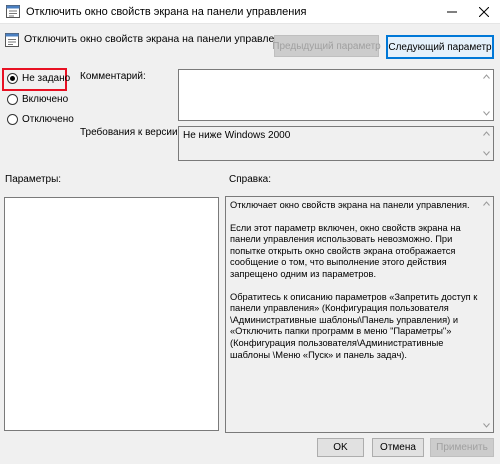 The height and width of the screenshot is (464, 500). What do you see at coordinates (398, 447) in the screenshot?
I see `cancel-button: Отмена` at bounding box center [398, 447].